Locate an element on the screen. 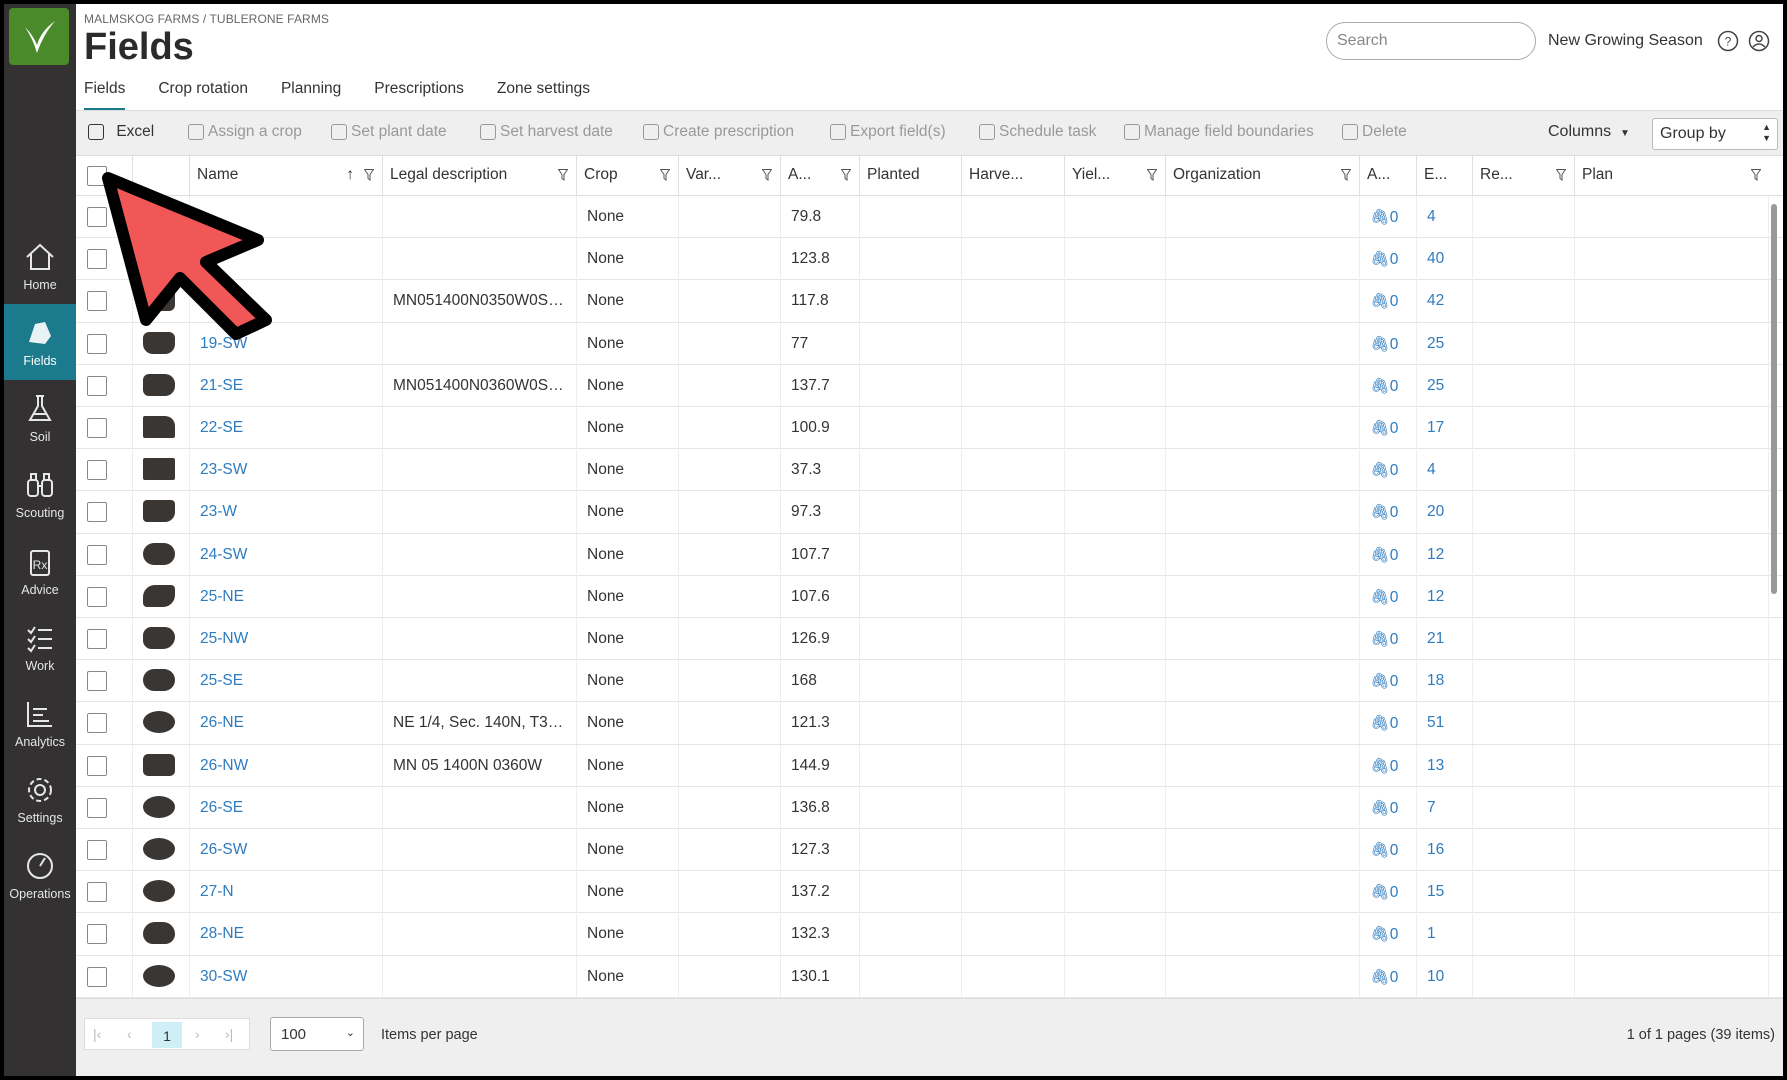  table-row: 25-NW None 126.9 🖇0 21 is located at coordinates (929, 639).